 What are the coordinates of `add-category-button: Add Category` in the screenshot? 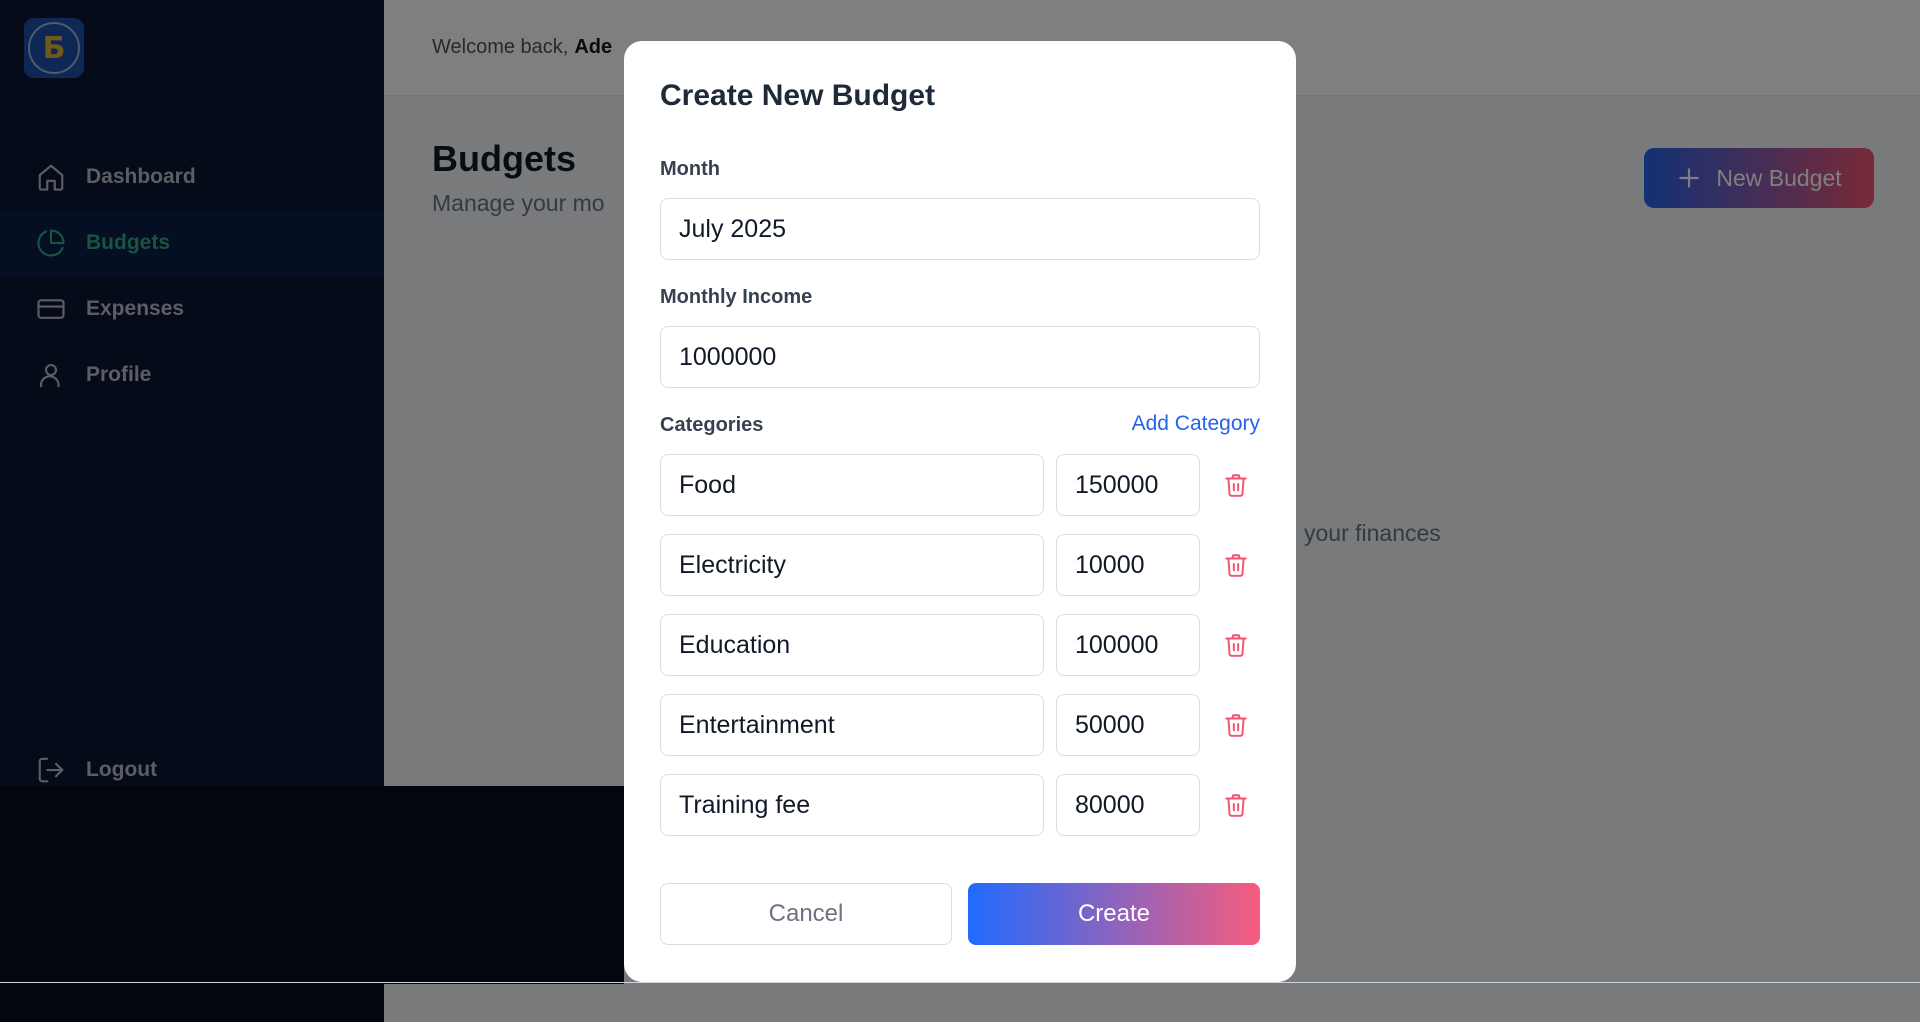 It's located at (1196, 424).